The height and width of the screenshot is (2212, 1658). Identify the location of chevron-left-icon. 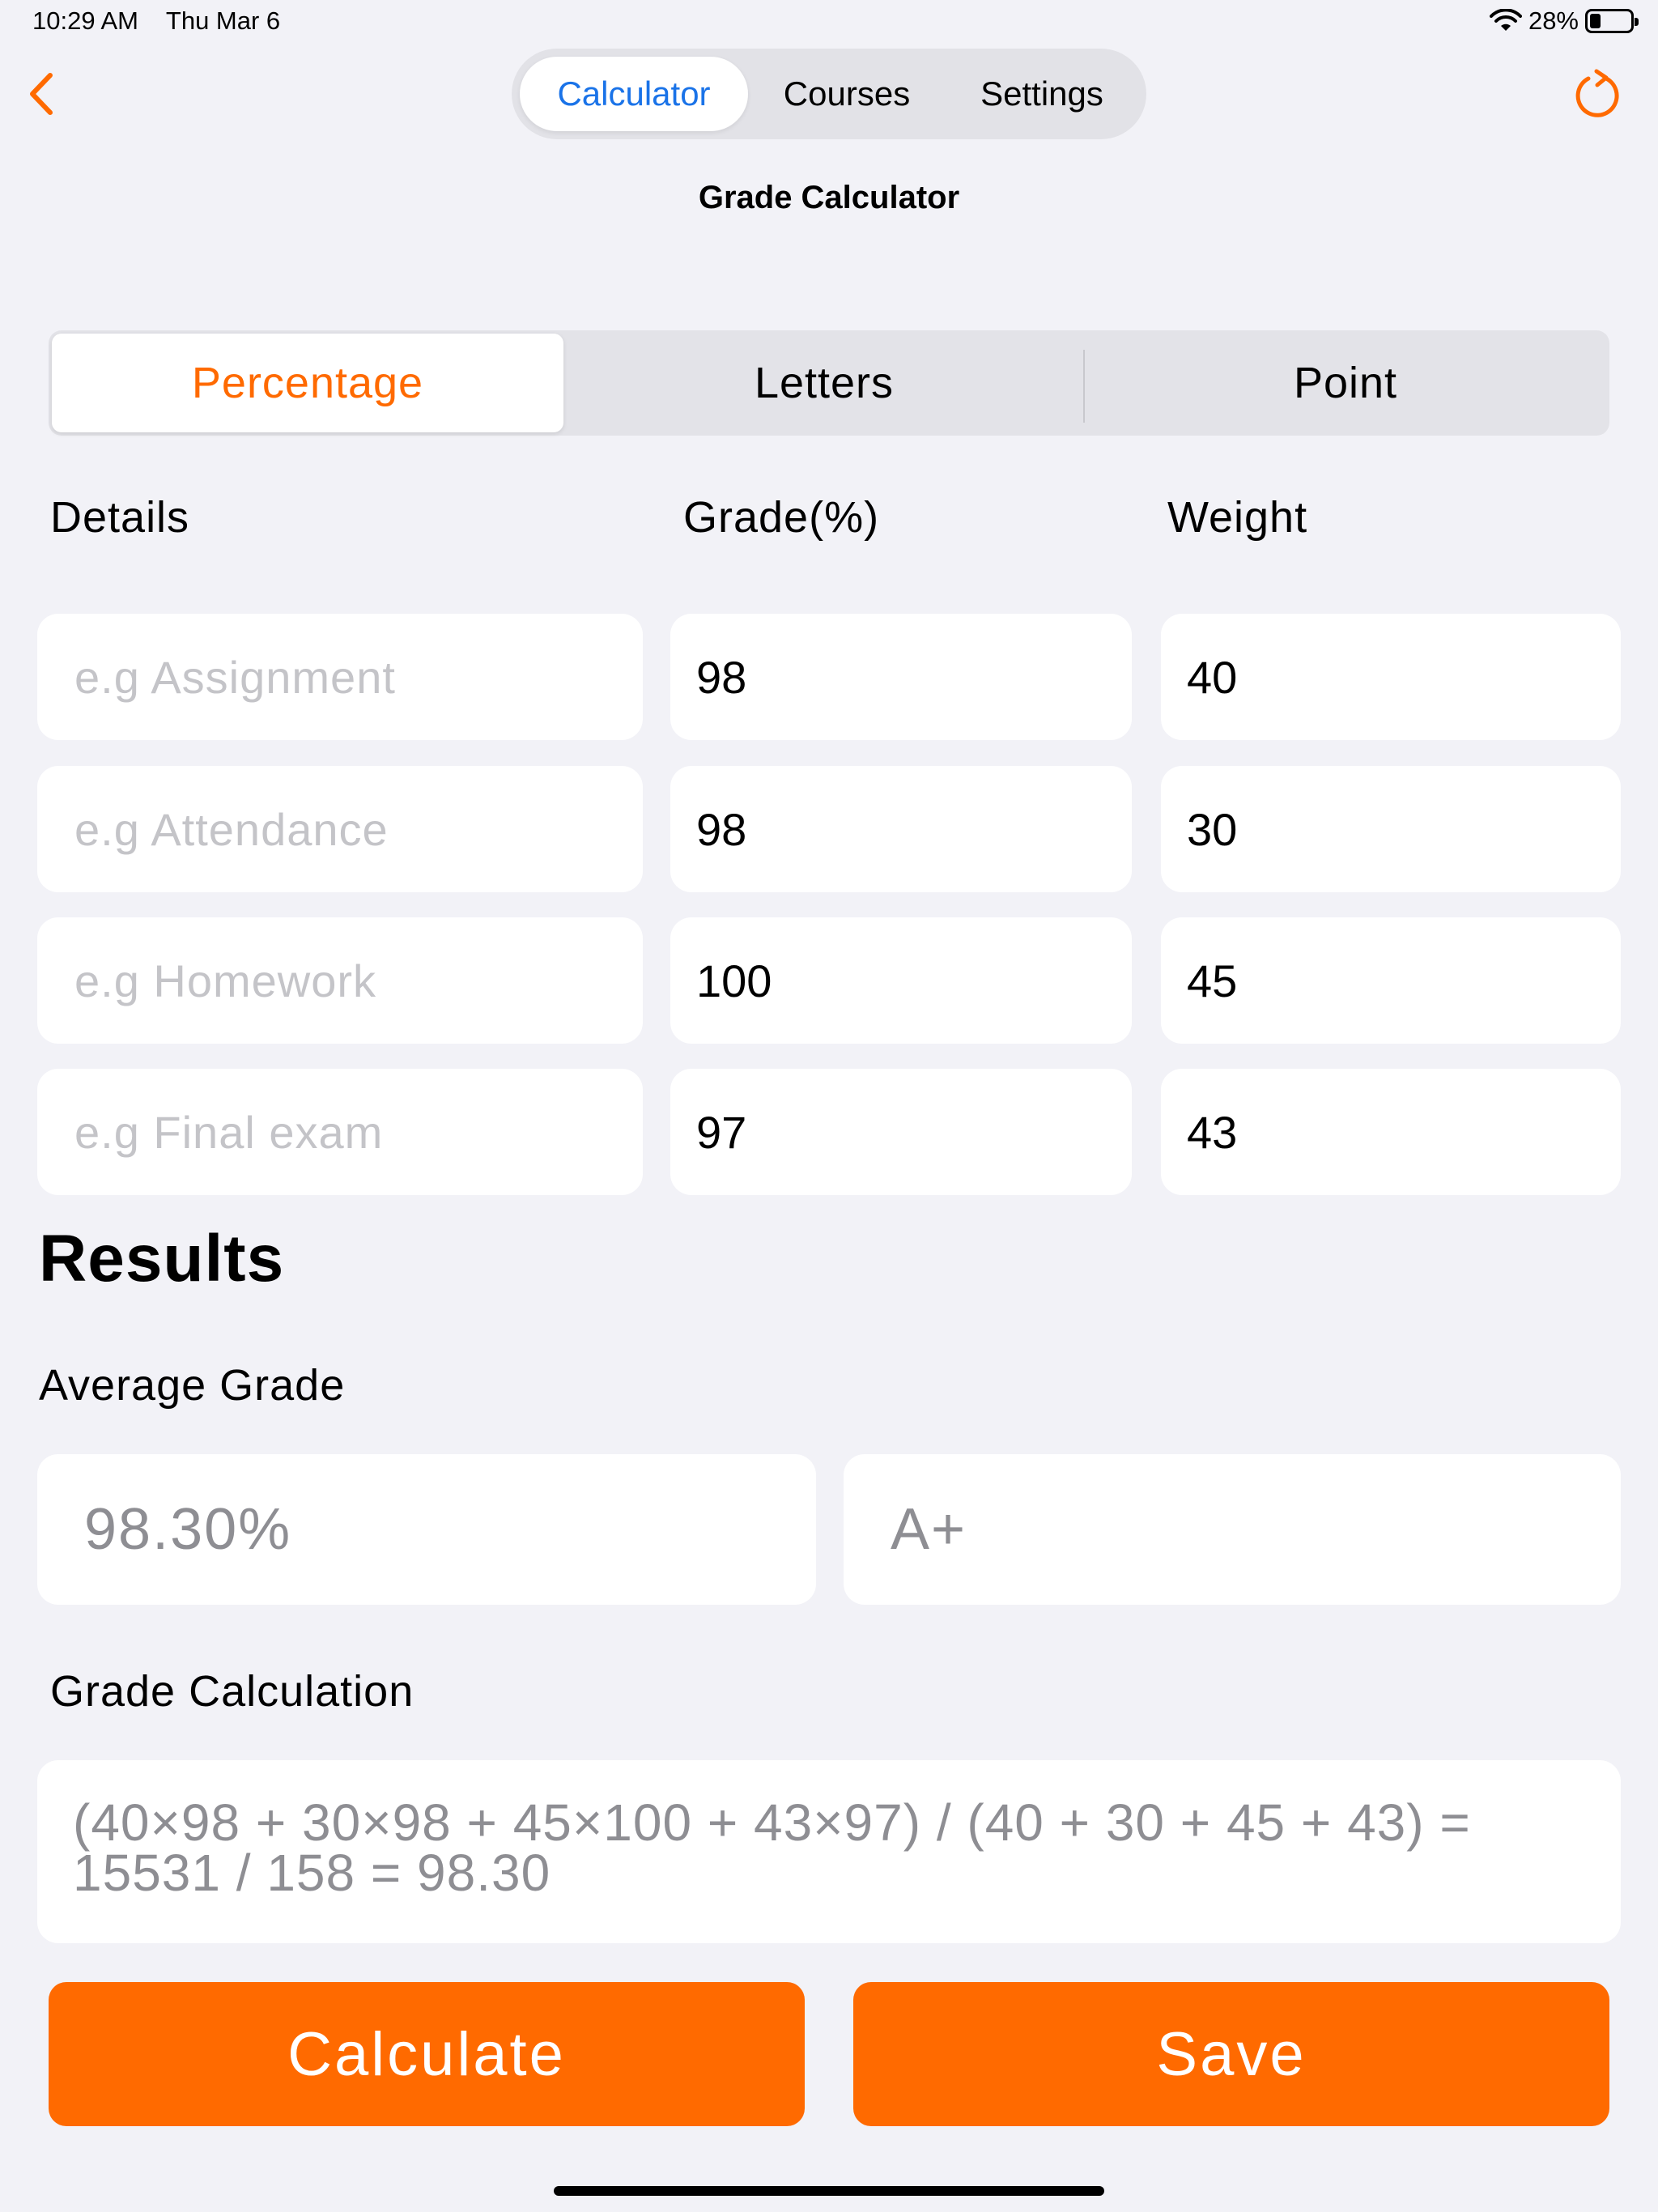
(41, 94).